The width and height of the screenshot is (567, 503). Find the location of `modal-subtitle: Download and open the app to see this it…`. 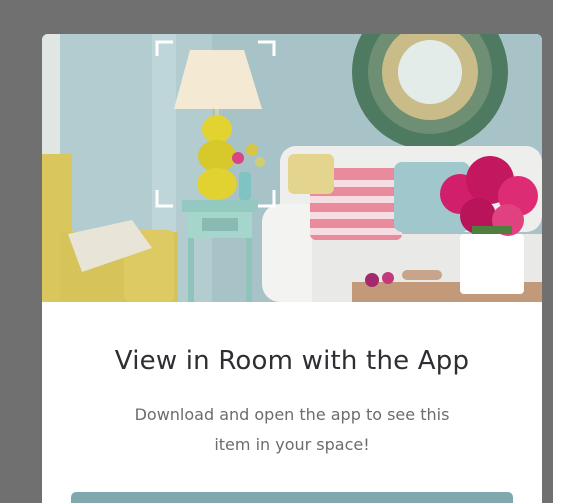

modal-subtitle: Download and open the app to see this it… is located at coordinates (292, 429).